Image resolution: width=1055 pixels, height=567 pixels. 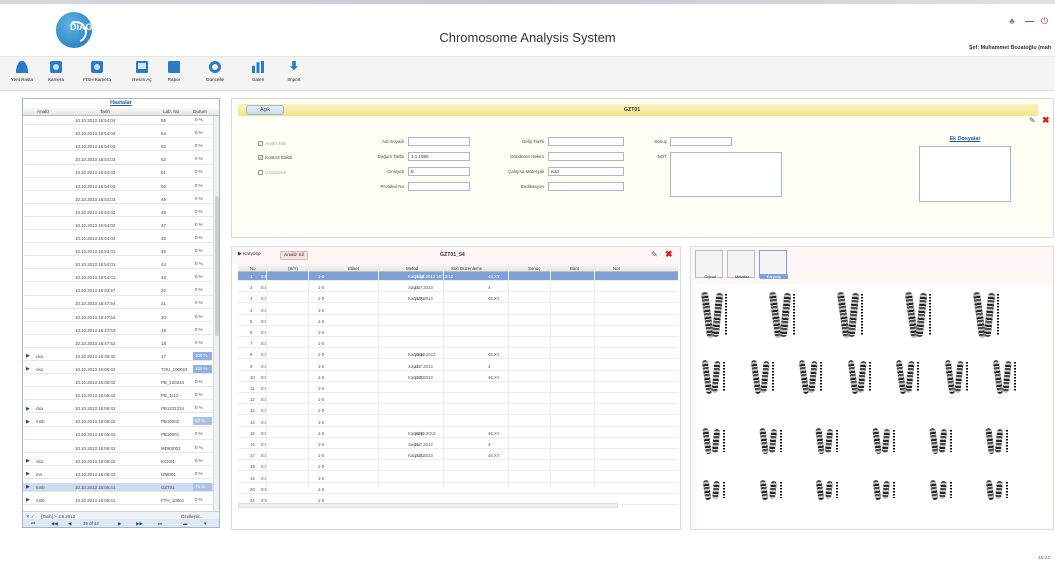 What do you see at coordinates (294, 255) in the screenshot?
I see `delete-analysis-tab: Analiz Sil` at bounding box center [294, 255].